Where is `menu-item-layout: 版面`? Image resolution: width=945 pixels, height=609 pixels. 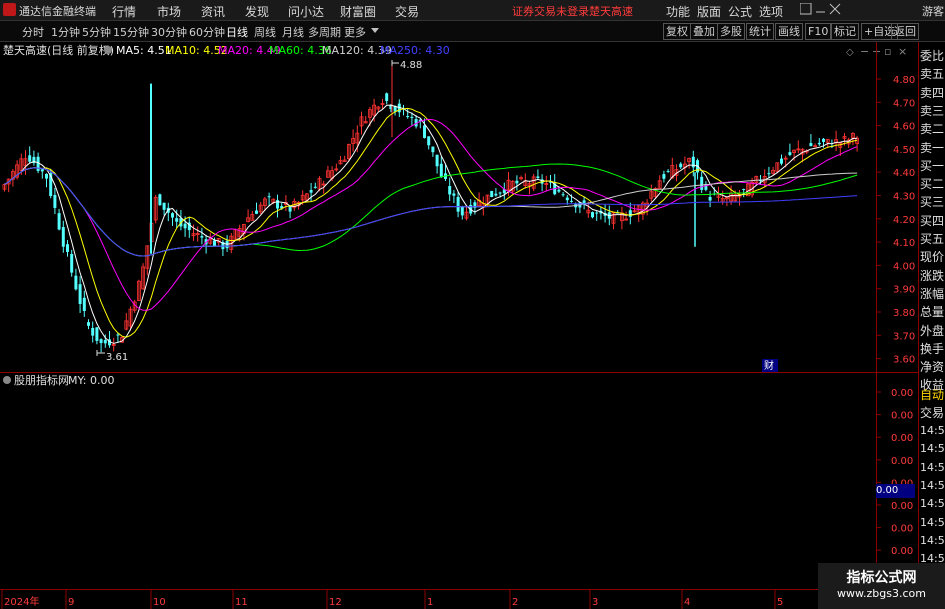
menu-item-layout: 版面 is located at coordinates (709, 11).